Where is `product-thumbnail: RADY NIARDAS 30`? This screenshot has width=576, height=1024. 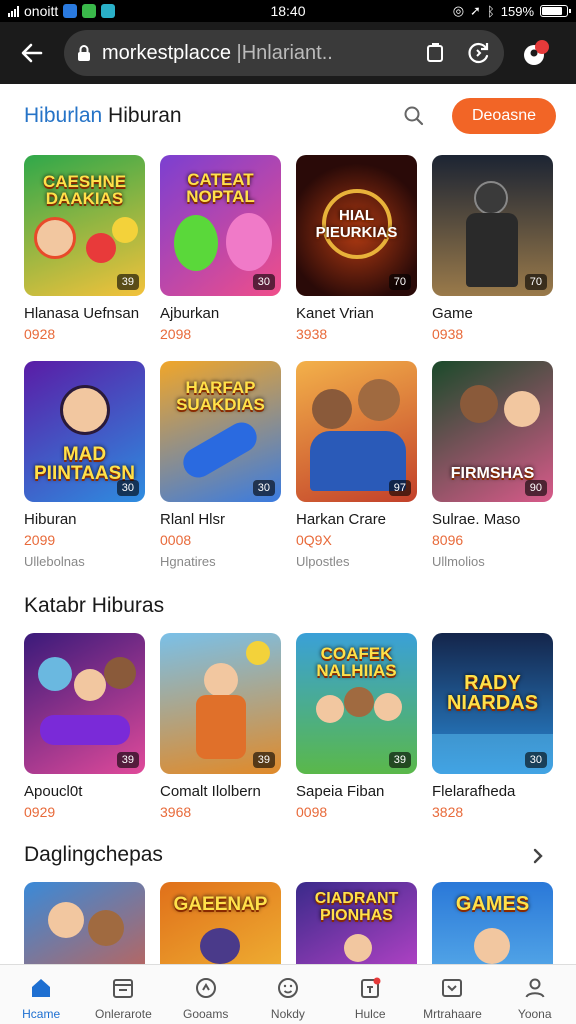
product-thumbnail: RADY NIARDAS 30 is located at coordinates (492, 703).